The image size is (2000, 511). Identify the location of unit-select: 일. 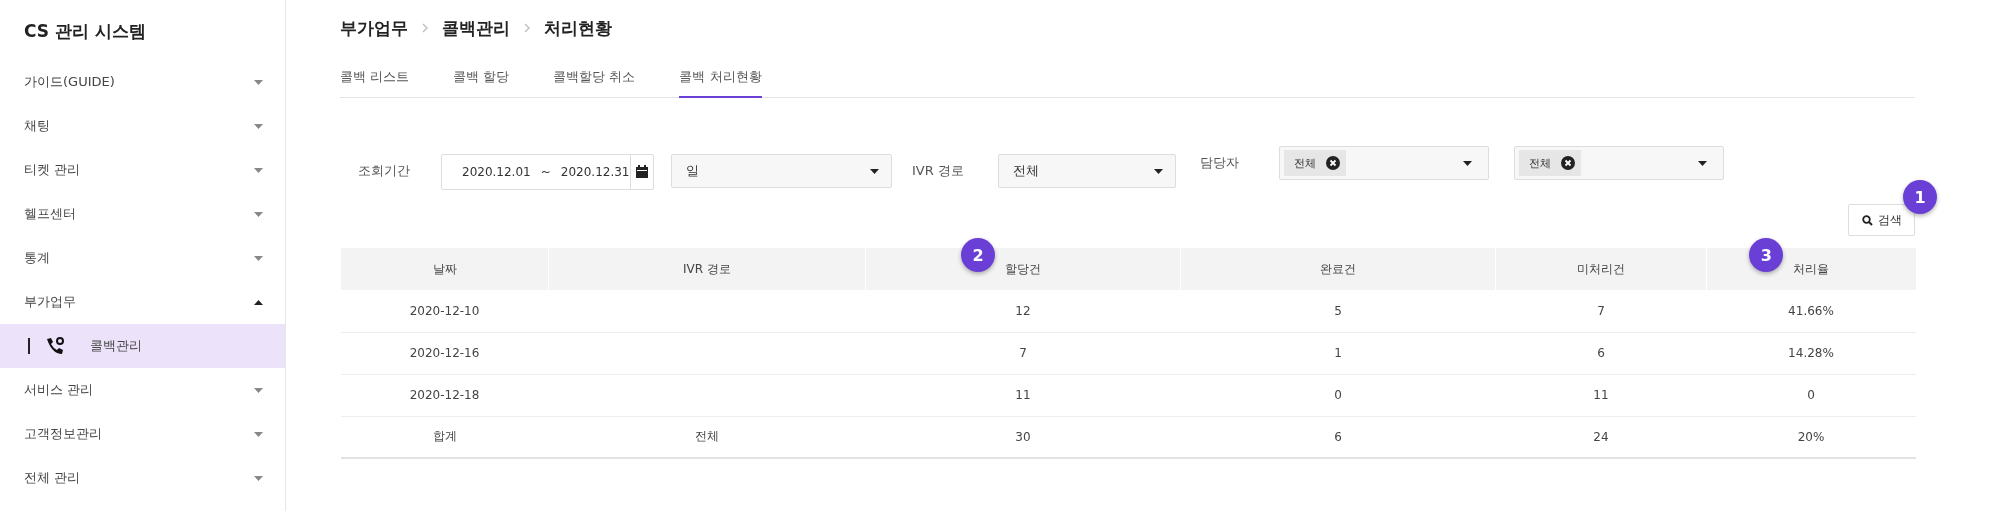
(781, 171).